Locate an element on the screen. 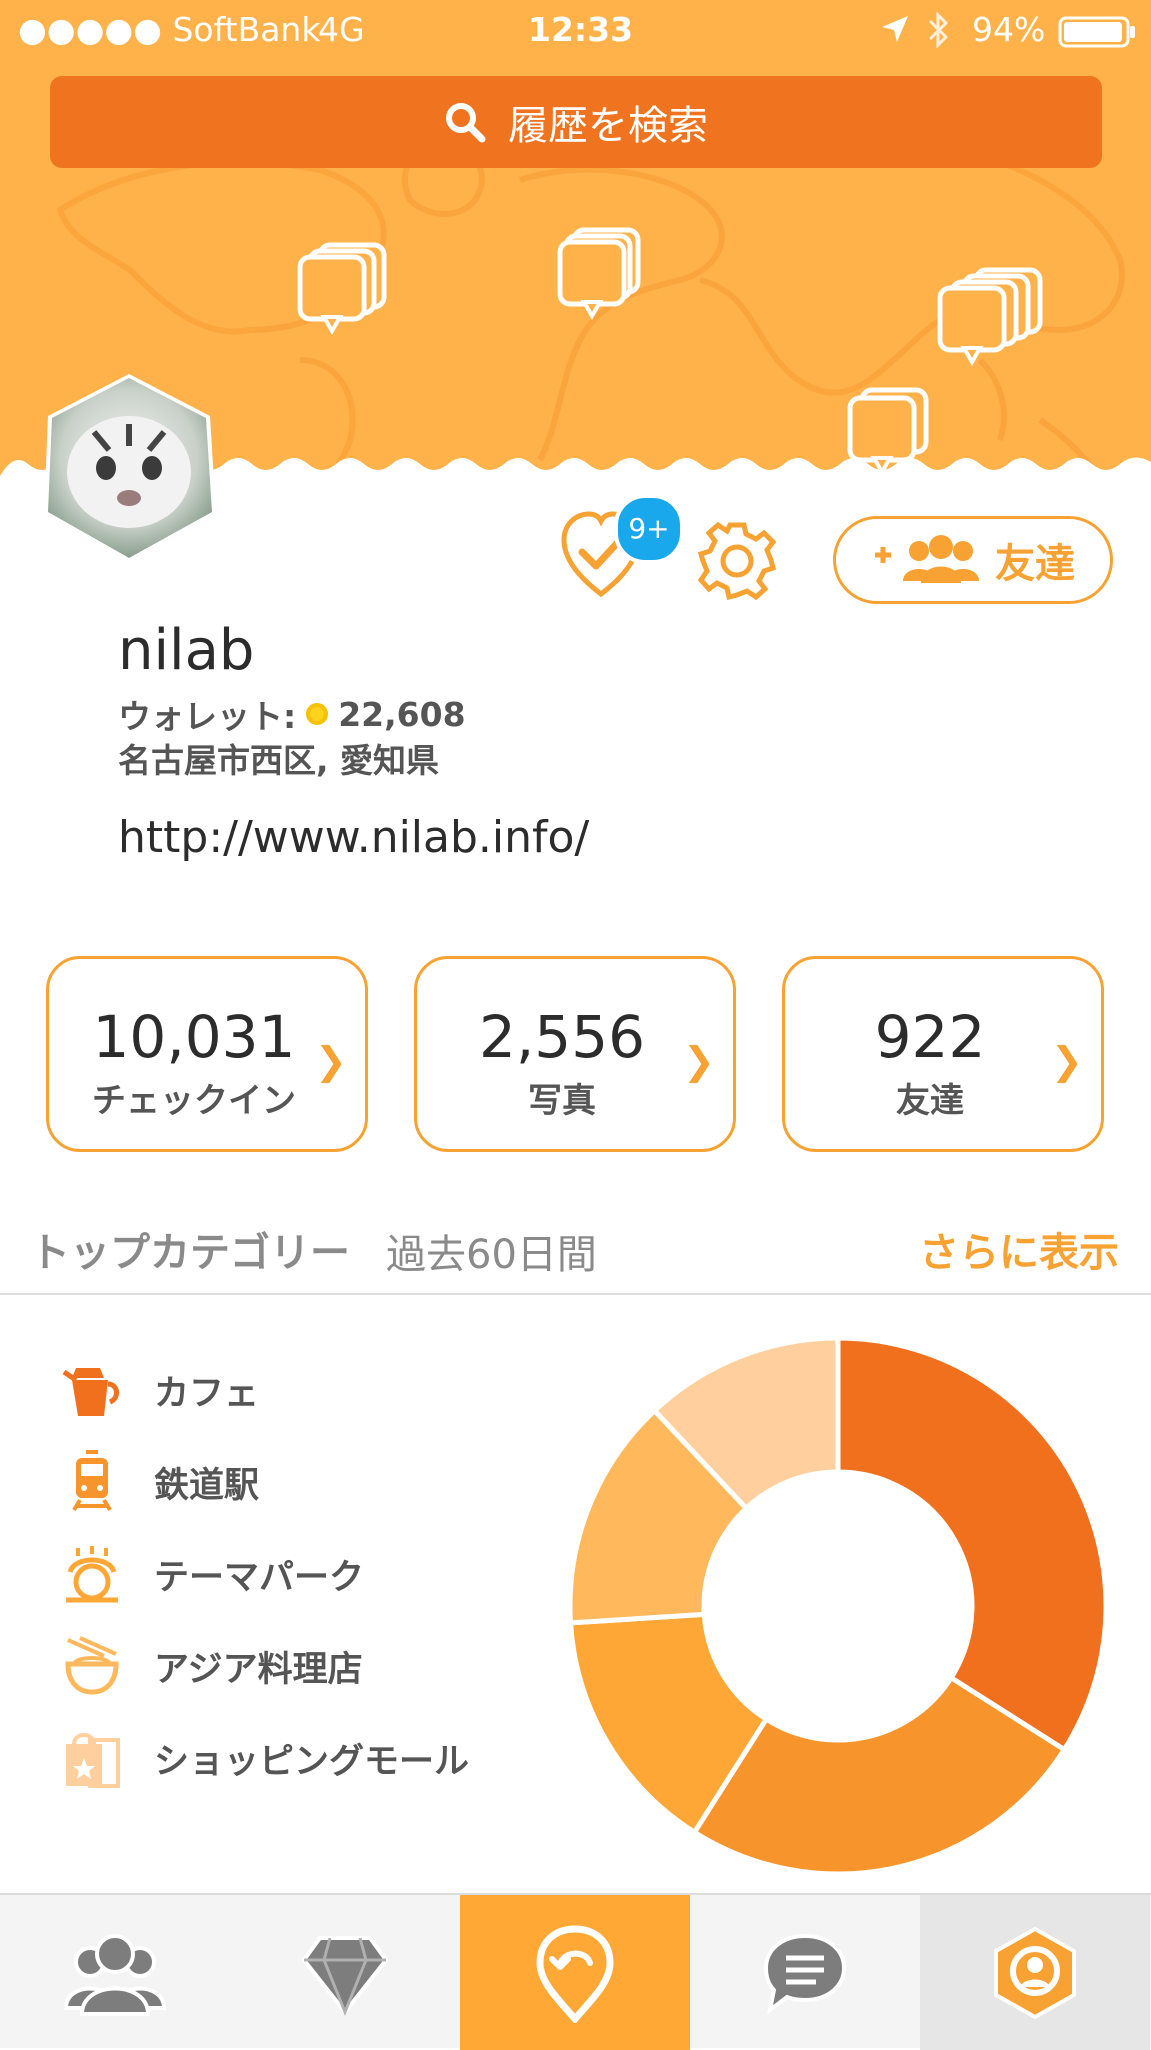 The width and height of the screenshot is (1151, 2050). category-row-train-station: 鉄道駅 is located at coordinates (159, 1482).